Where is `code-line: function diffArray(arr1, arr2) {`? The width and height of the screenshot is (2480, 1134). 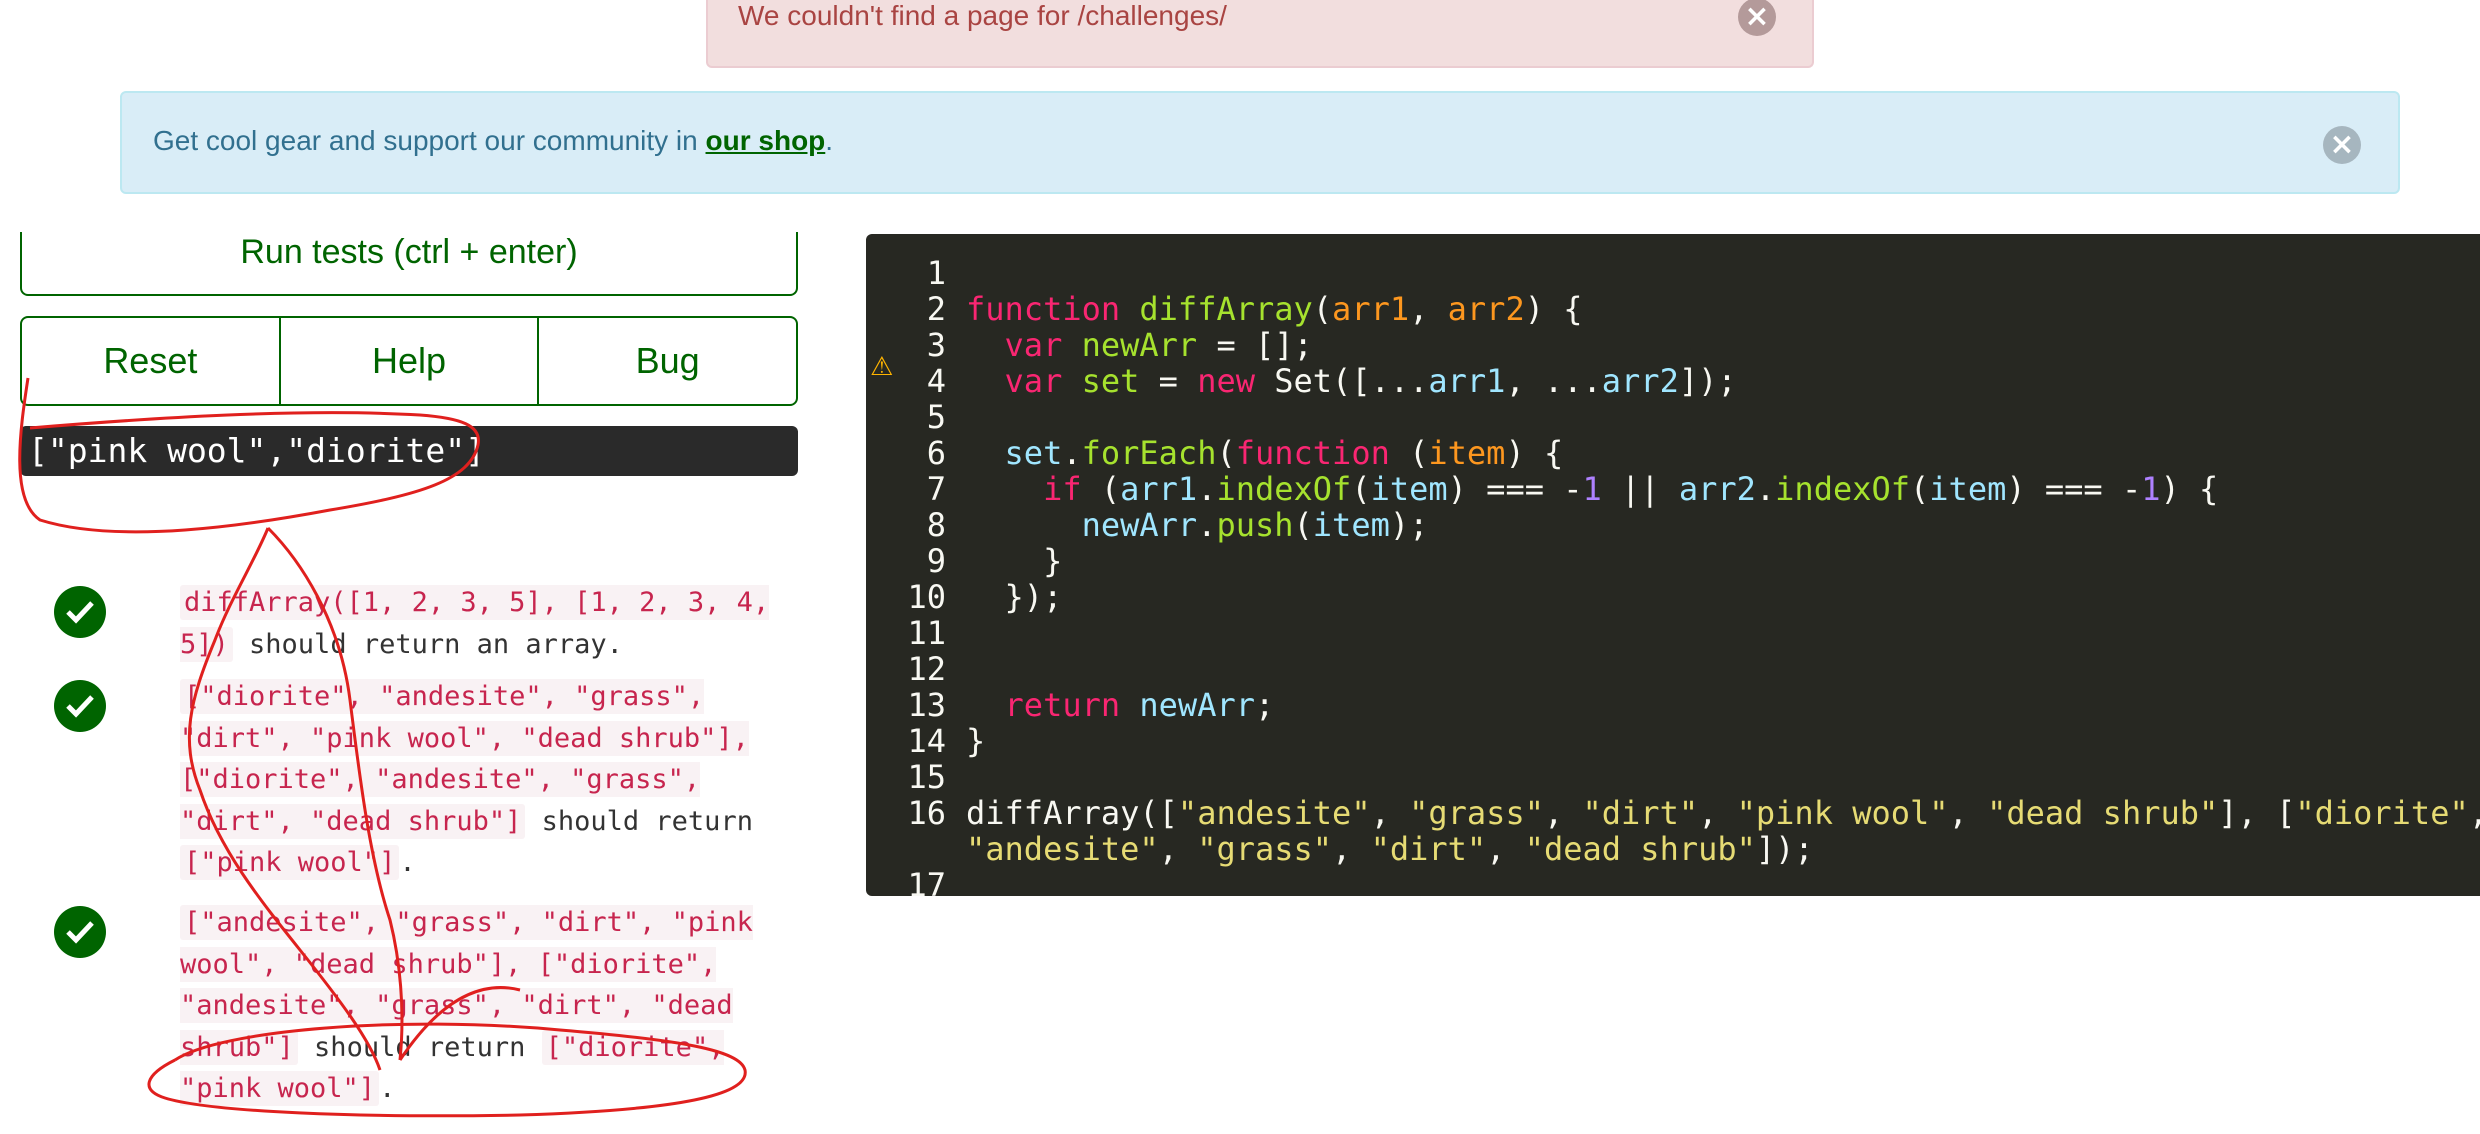
code-line: function diffArray(arr1, arr2) { is located at coordinates (1274, 309).